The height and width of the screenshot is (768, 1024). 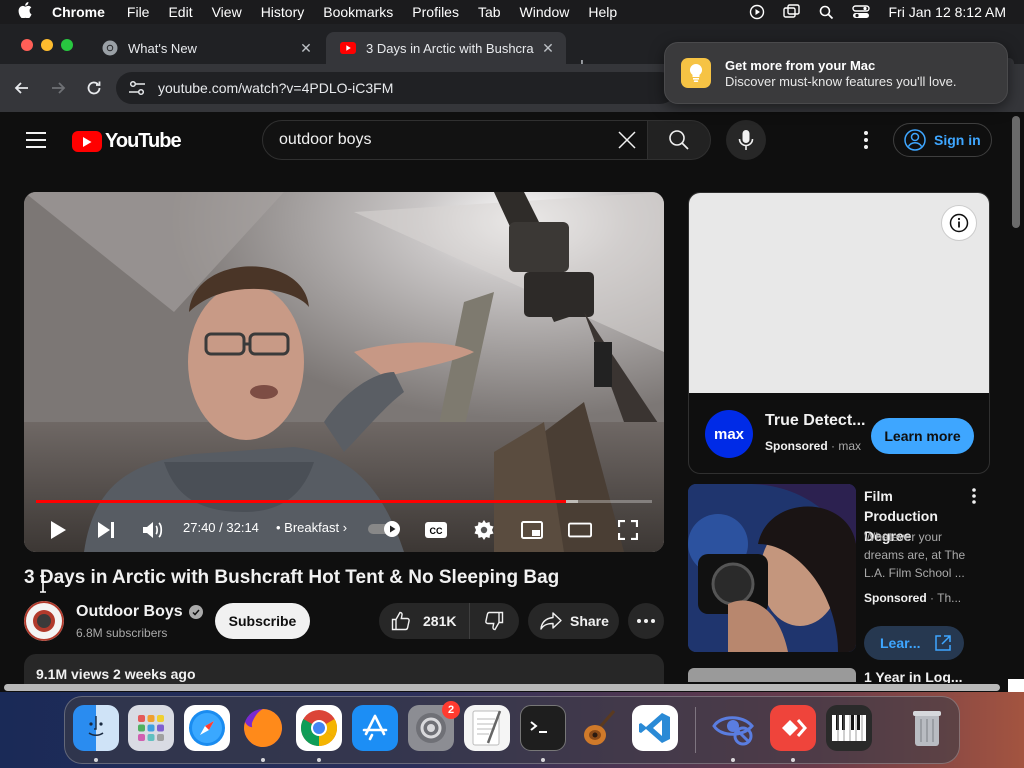 I want to click on spotlight-search-icon, so click(x=826, y=12).